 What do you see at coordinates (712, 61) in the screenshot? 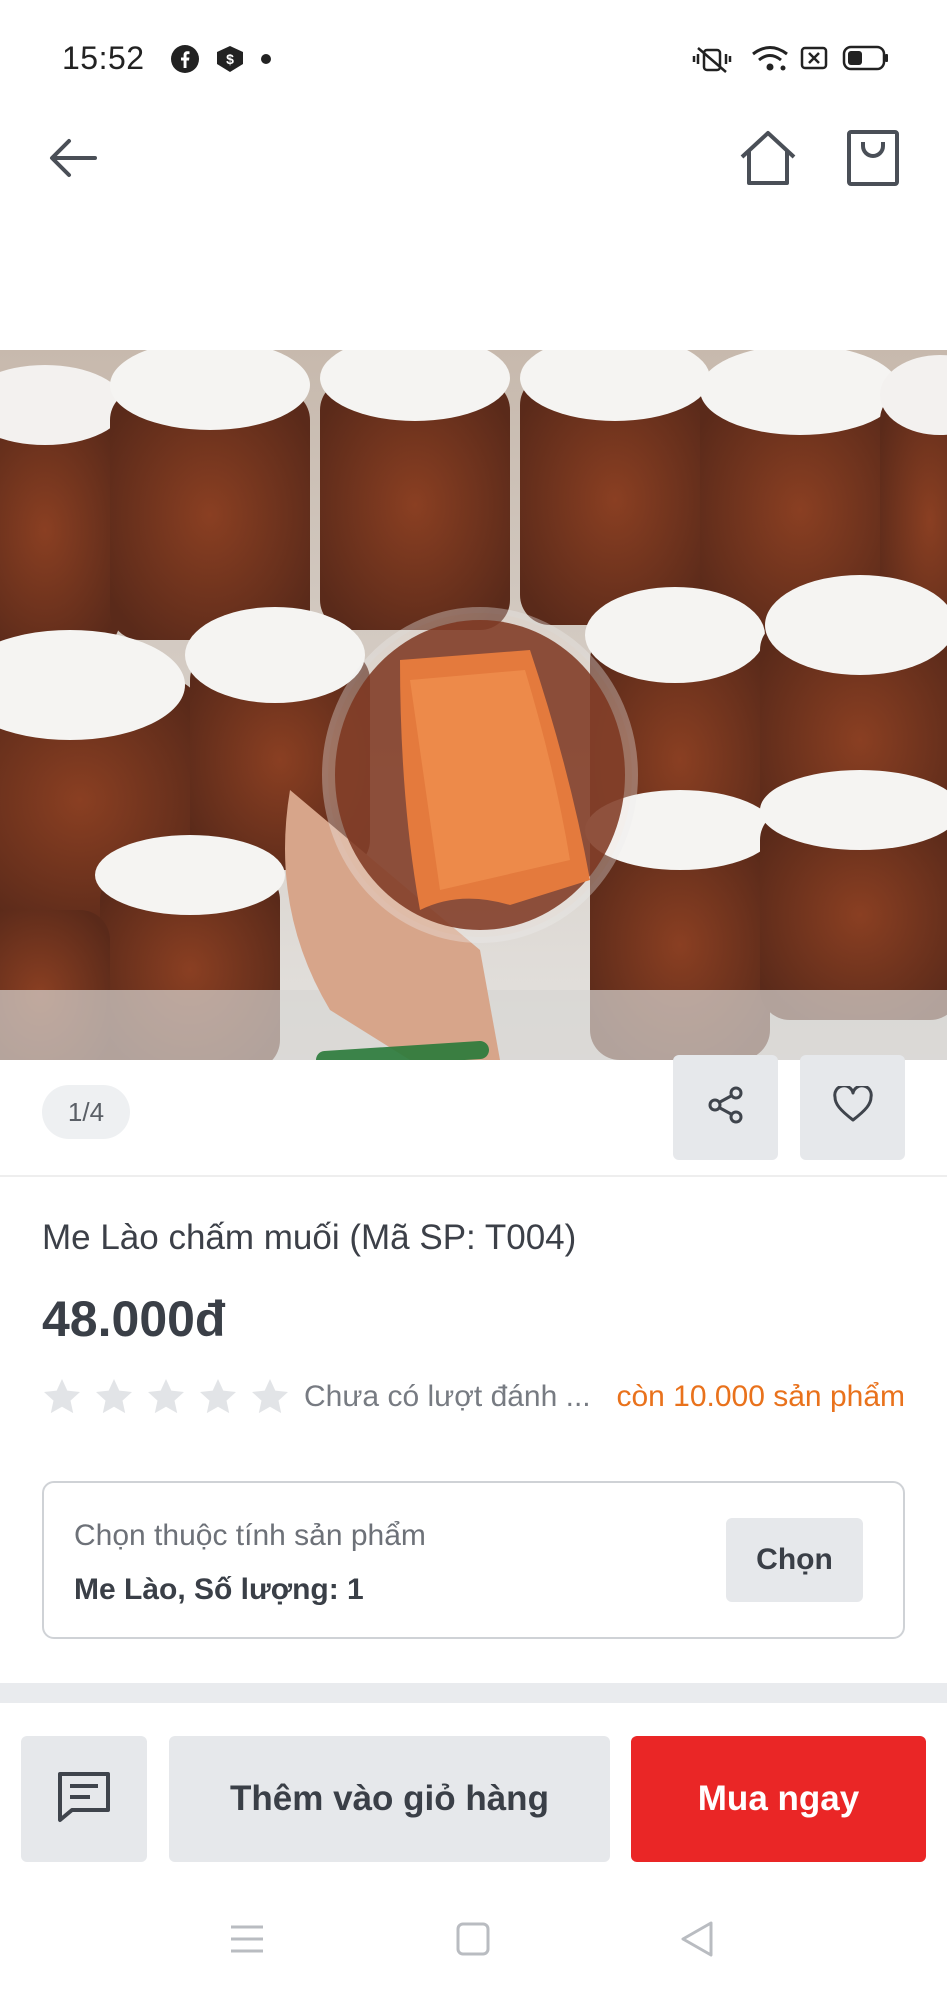
I see `vibrate-icon` at bounding box center [712, 61].